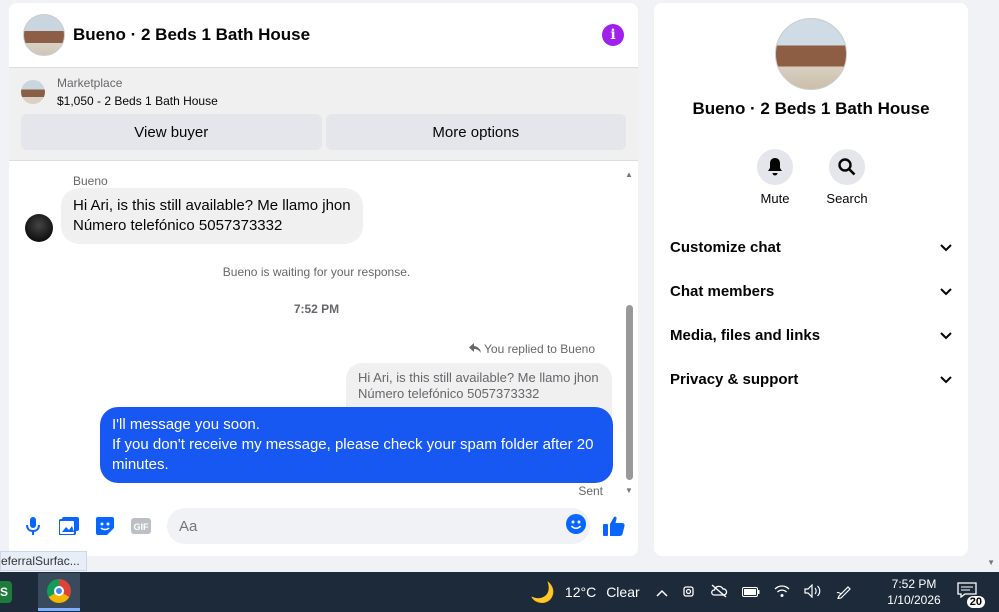  What do you see at coordinates (186, 424) in the screenshot?
I see `outgoing-message-line: I'll message you soon.` at bounding box center [186, 424].